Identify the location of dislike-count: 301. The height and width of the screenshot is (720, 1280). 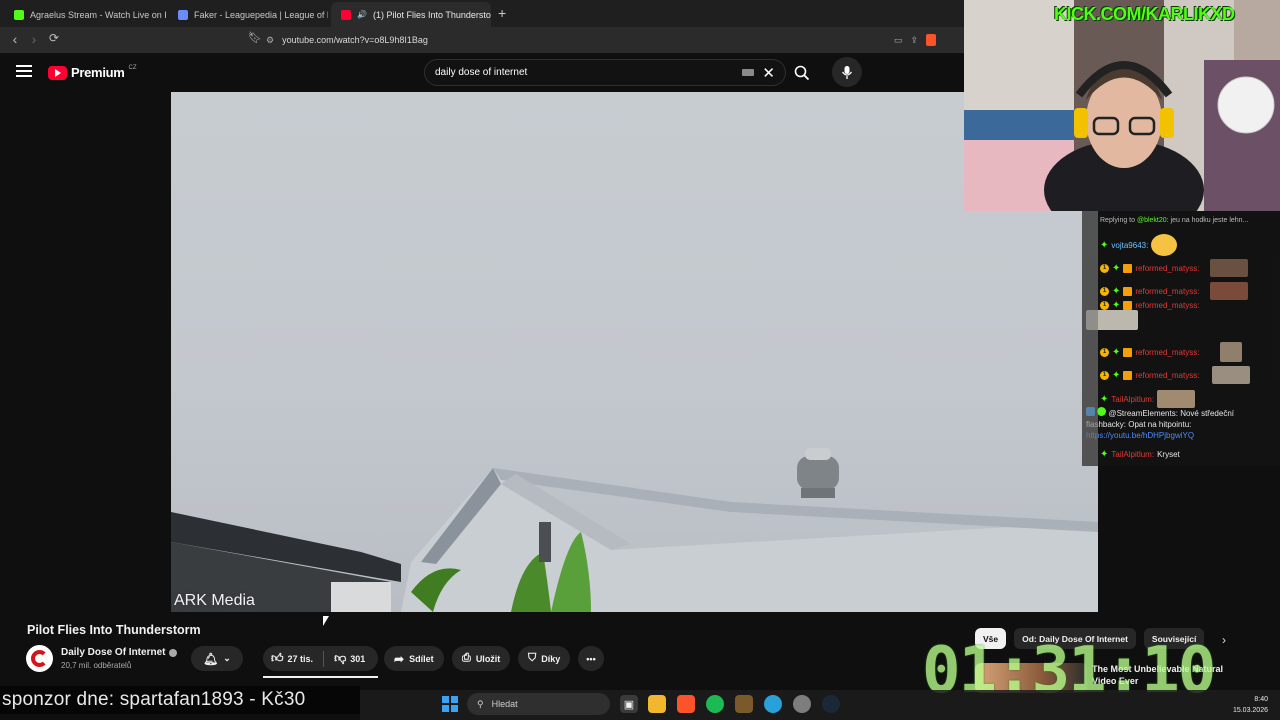
(357, 659).